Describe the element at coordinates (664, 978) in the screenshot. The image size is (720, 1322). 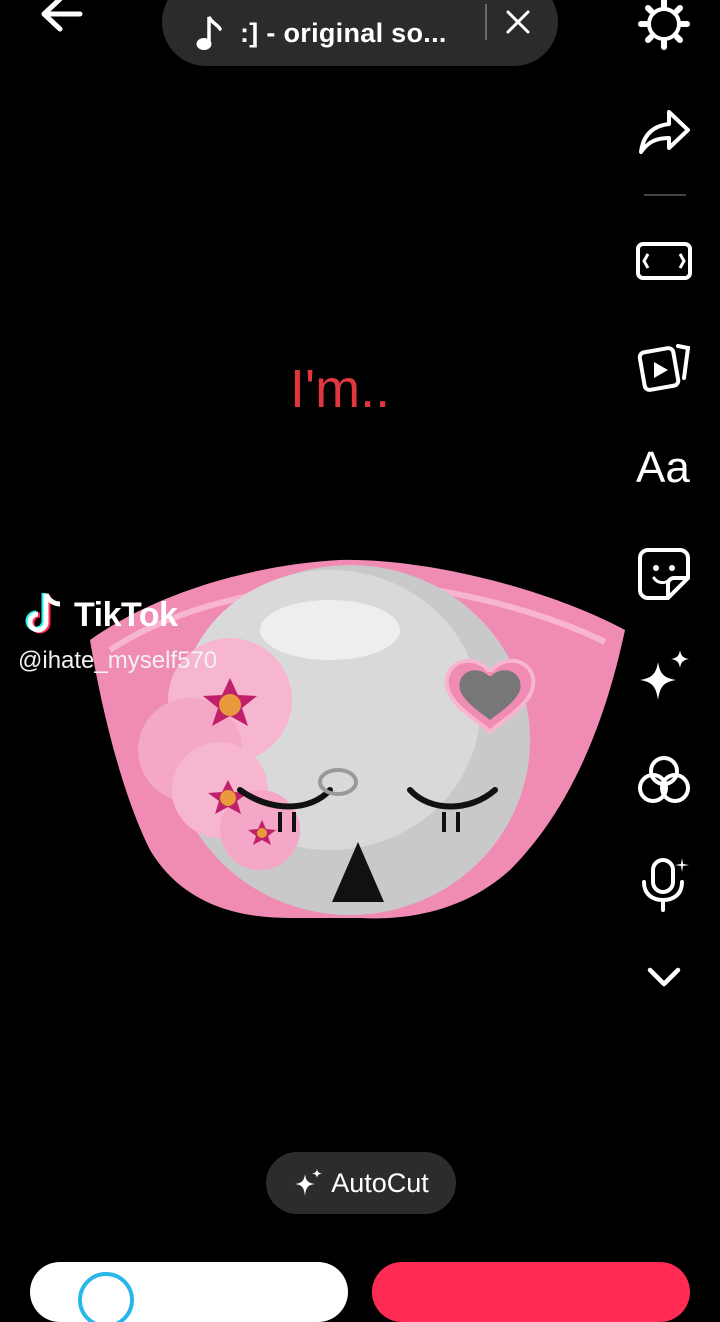
I see `more-chevron-icon` at that location.